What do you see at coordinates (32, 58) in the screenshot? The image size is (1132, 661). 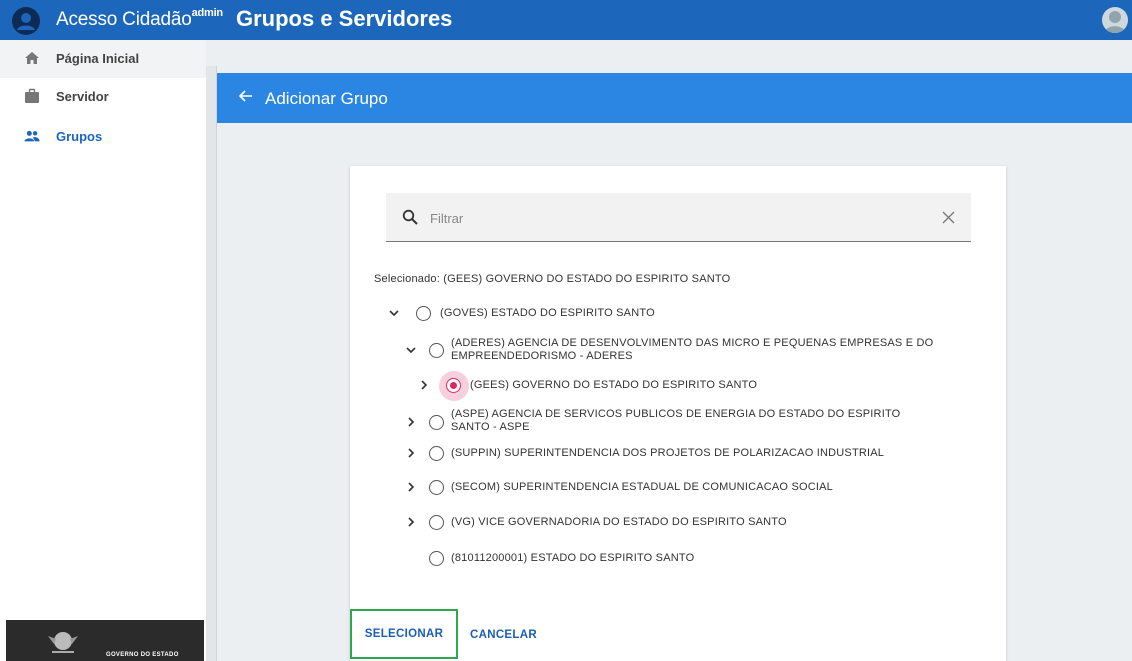 I see `home-icon` at bounding box center [32, 58].